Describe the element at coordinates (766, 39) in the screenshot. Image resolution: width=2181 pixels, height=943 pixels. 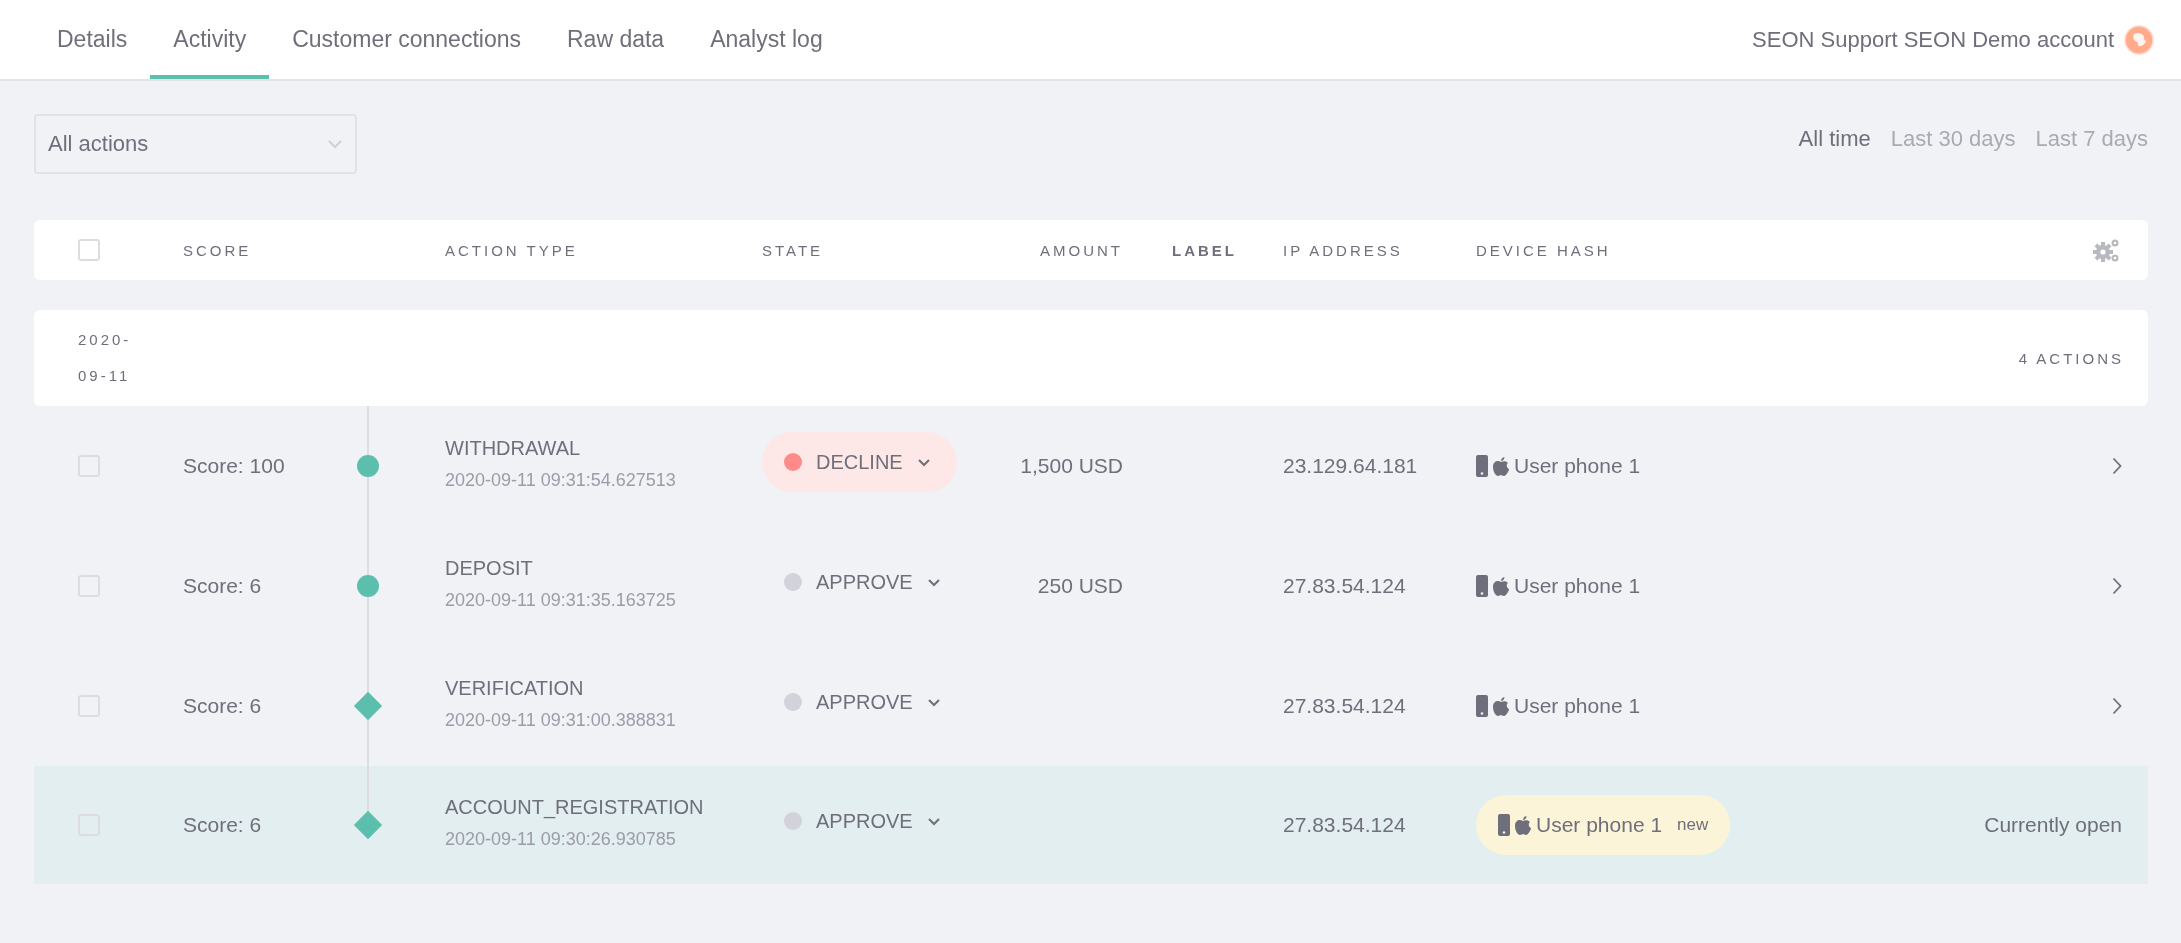
I see `tab: Analyst log` at that location.